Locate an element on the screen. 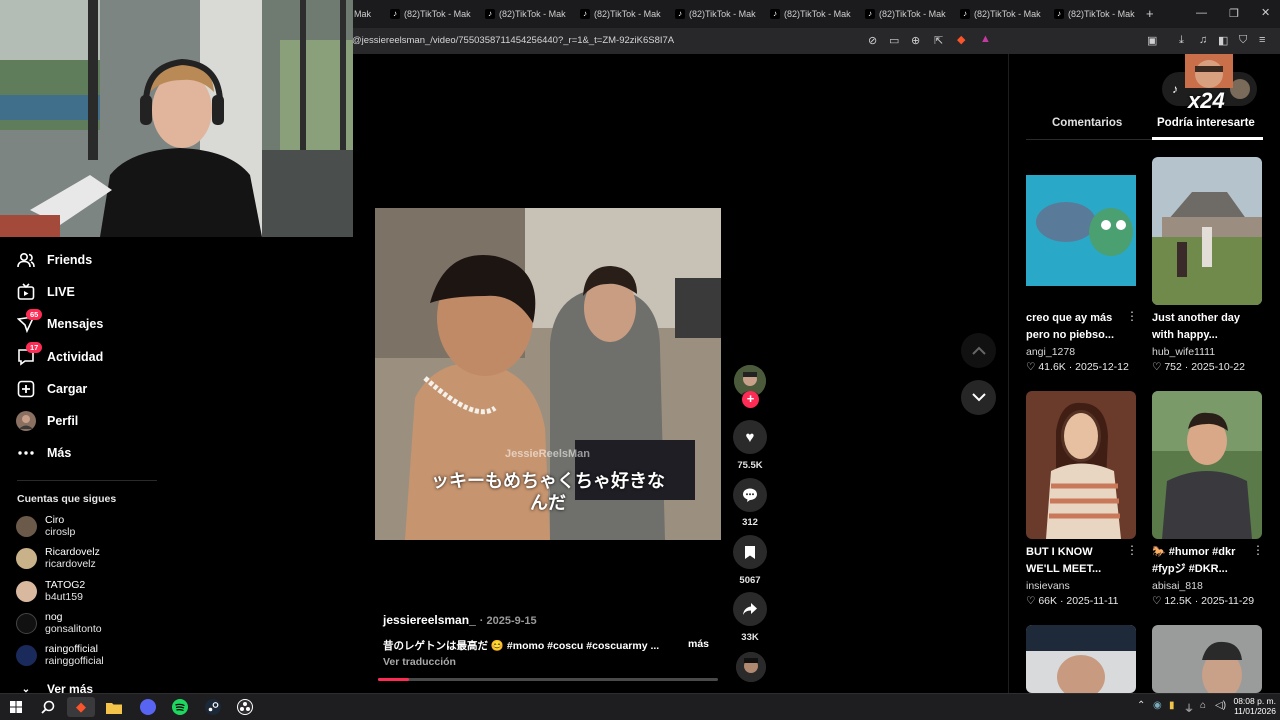 Image resolution: width=1280 pixels, height=720 pixels. sidebar-item-messages: 65 Mensajes is located at coordinates (59, 321).